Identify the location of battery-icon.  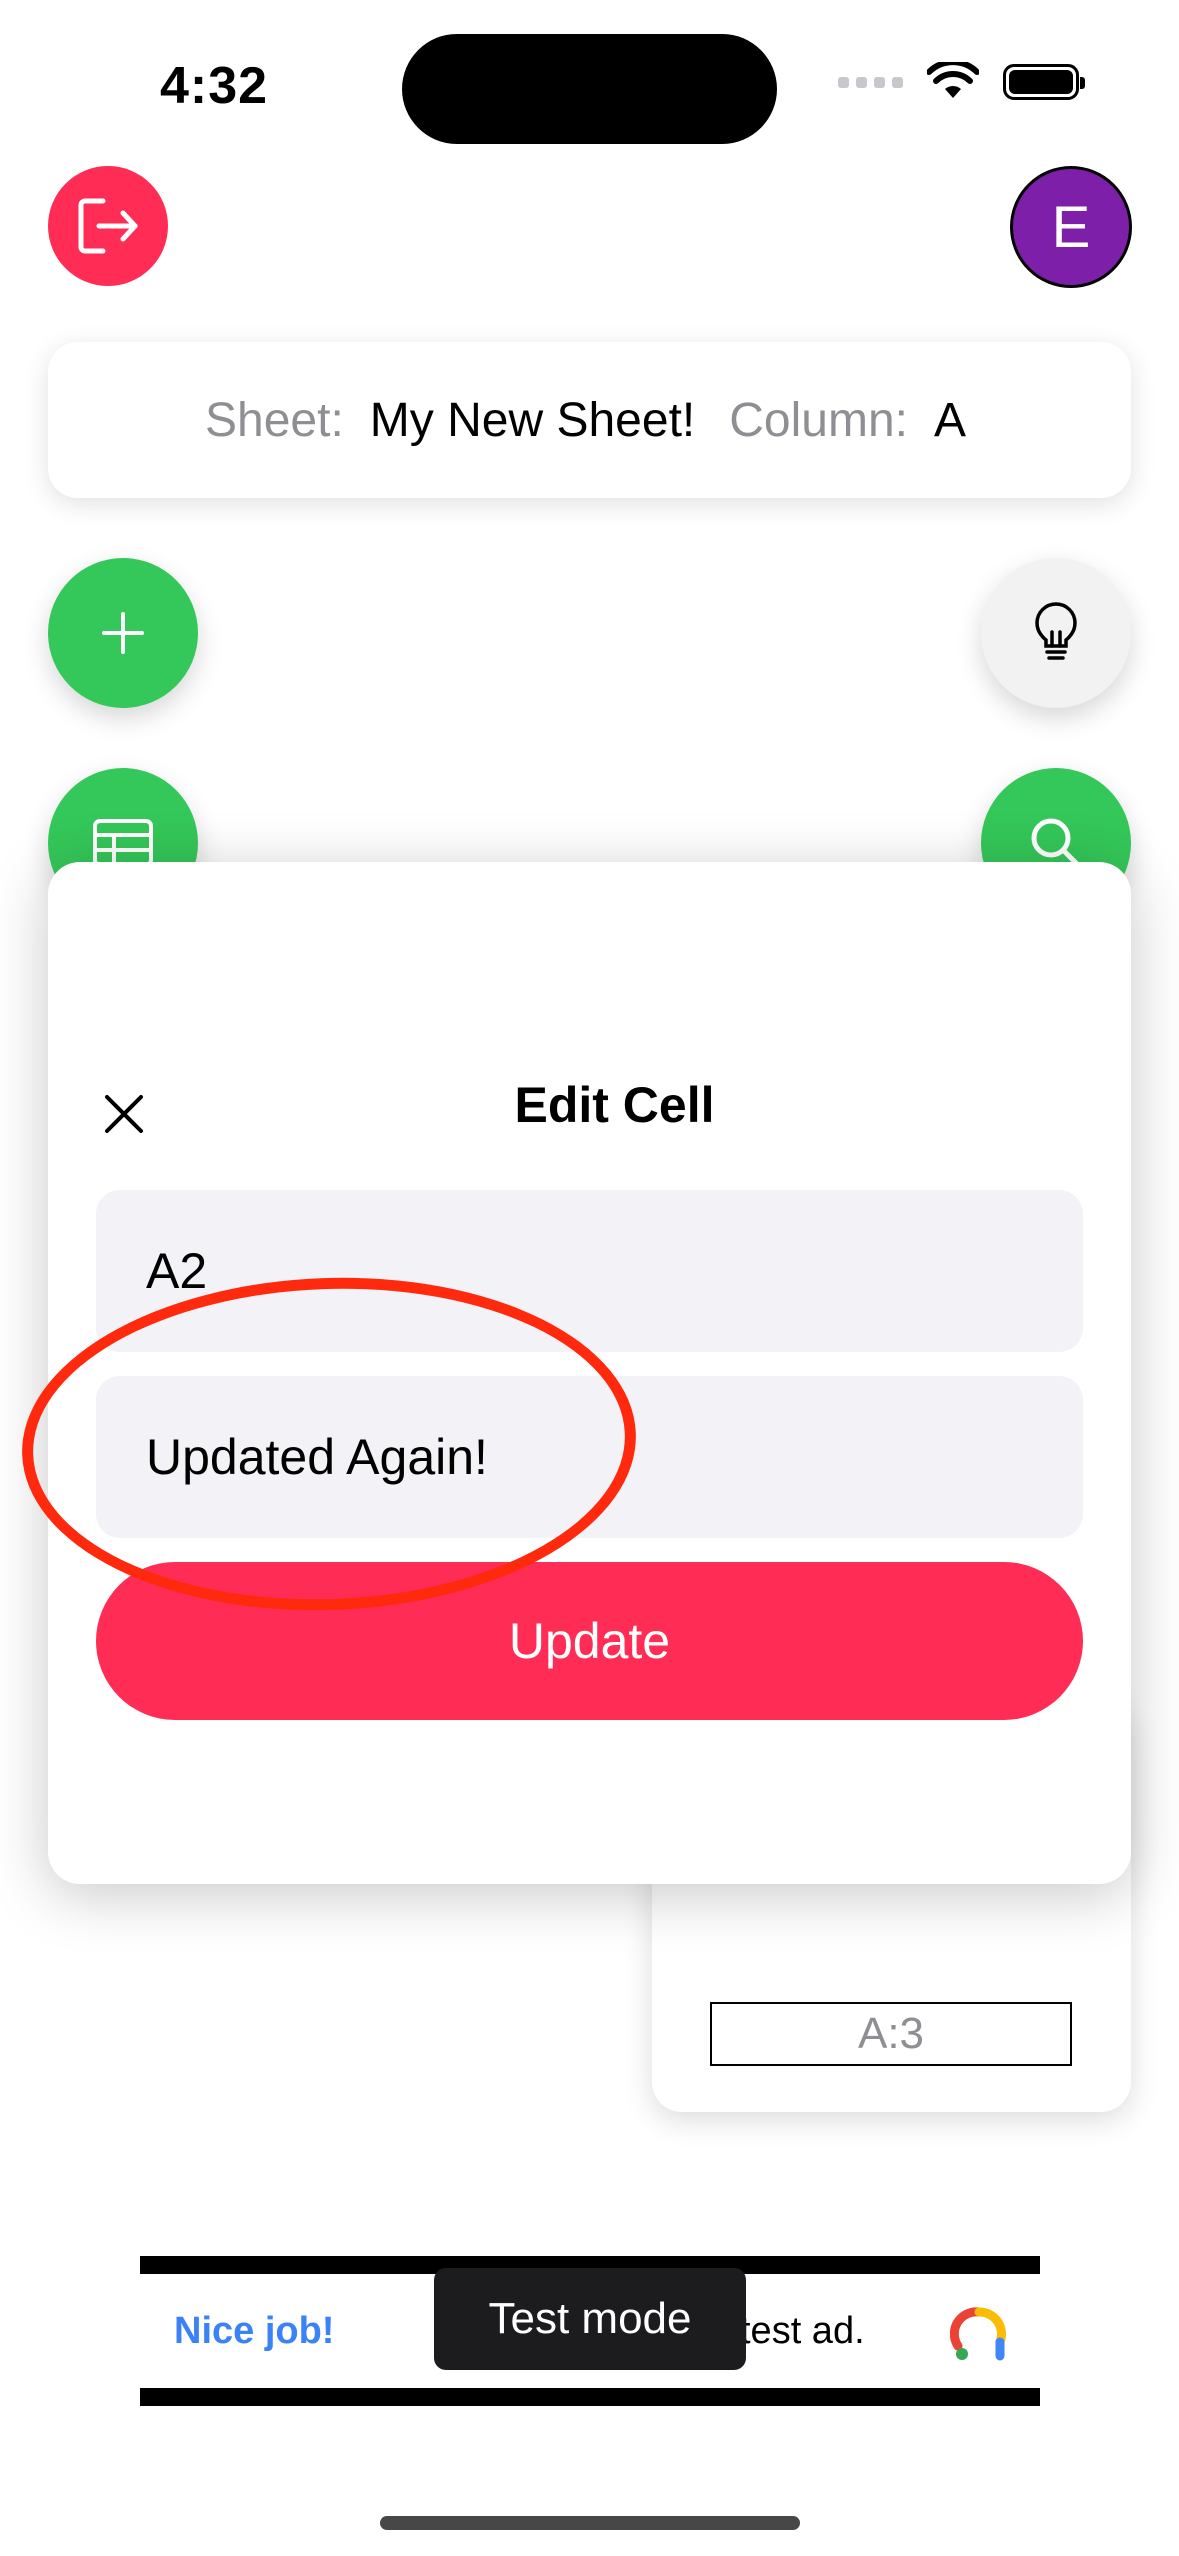
(1044, 82).